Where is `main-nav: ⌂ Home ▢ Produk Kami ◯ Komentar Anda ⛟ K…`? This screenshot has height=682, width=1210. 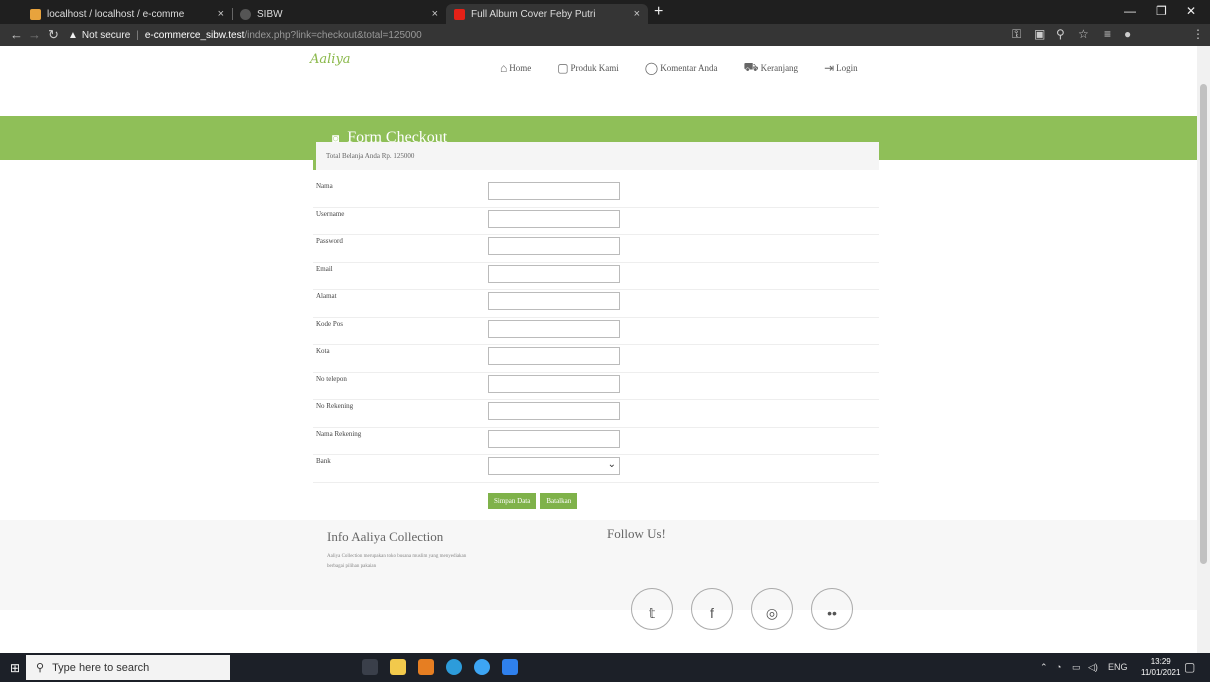
main-nav: ⌂ Home ▢ Produk Kami ◯ Komentar Anda ⛟ K… is located at coordinates (692, 68).